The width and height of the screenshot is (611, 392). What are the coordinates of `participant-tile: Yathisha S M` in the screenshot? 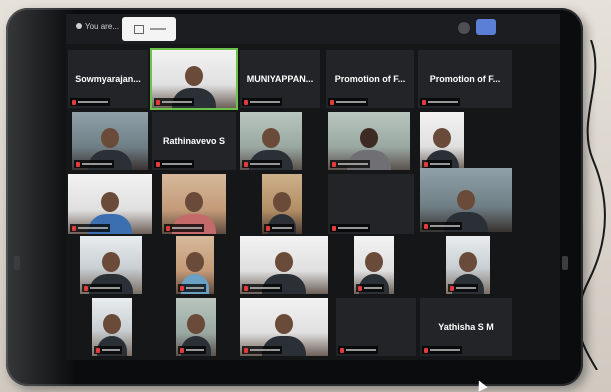 It's located at (466, 327).